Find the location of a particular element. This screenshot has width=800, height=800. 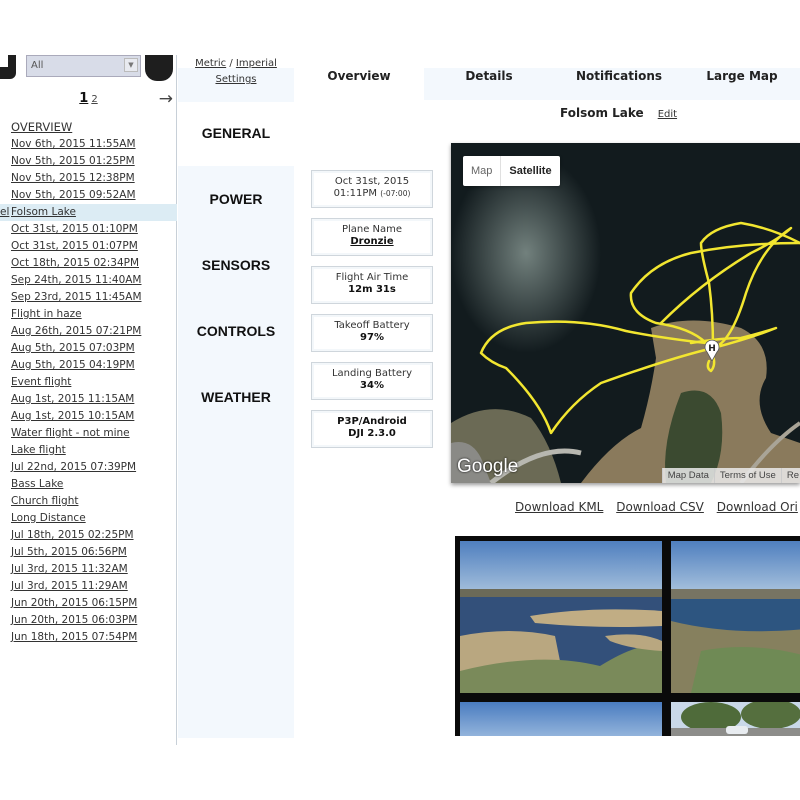

flight-link: Nov 6th, 2015 11:55AM is located at coordinates (73, 144).